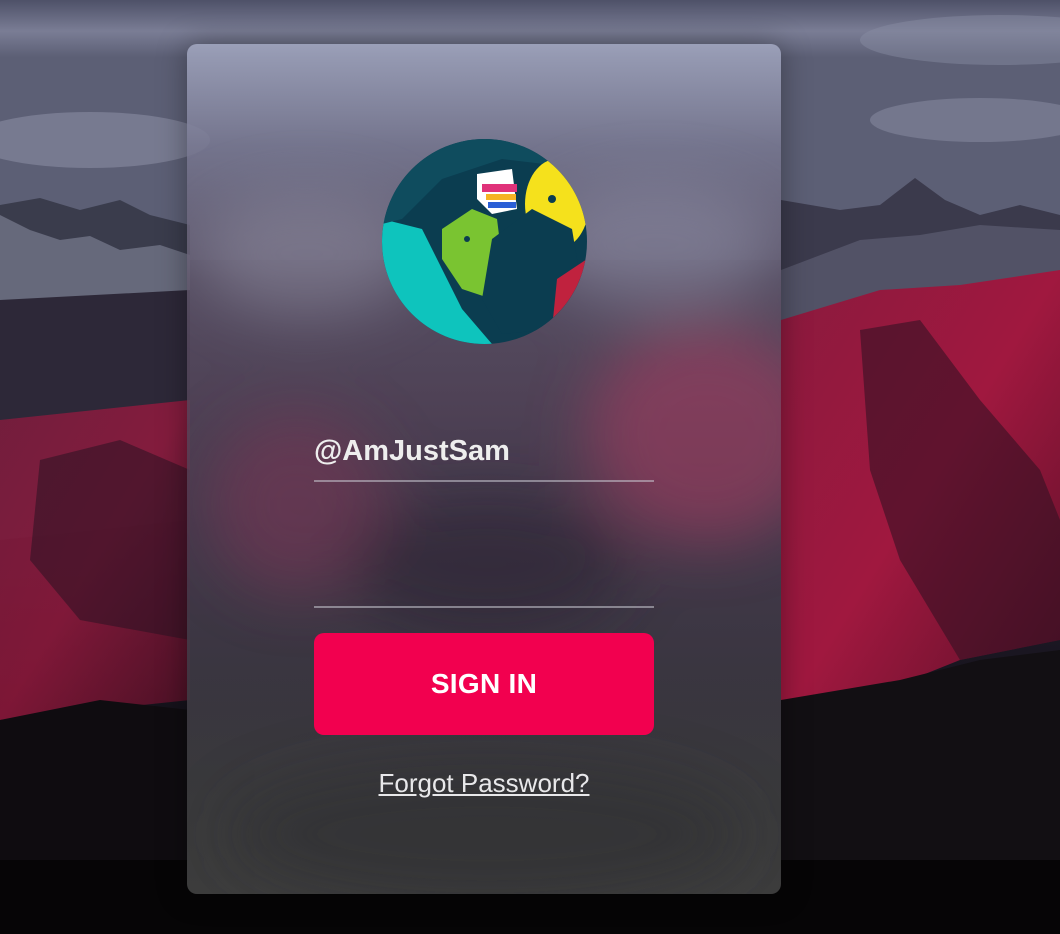  I want to click on user-avatar-illustration-icon, so click(484, 241).